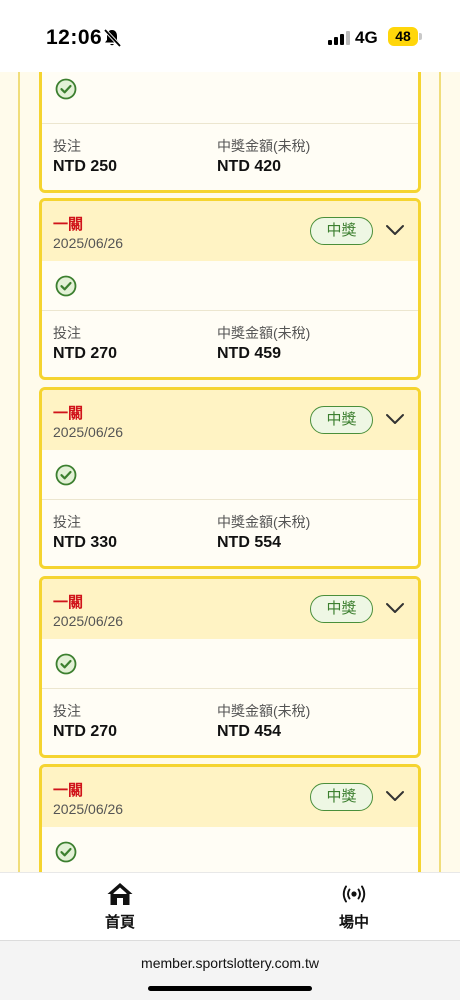  I want to click on nav-home: 首頁, so click(120, 906).